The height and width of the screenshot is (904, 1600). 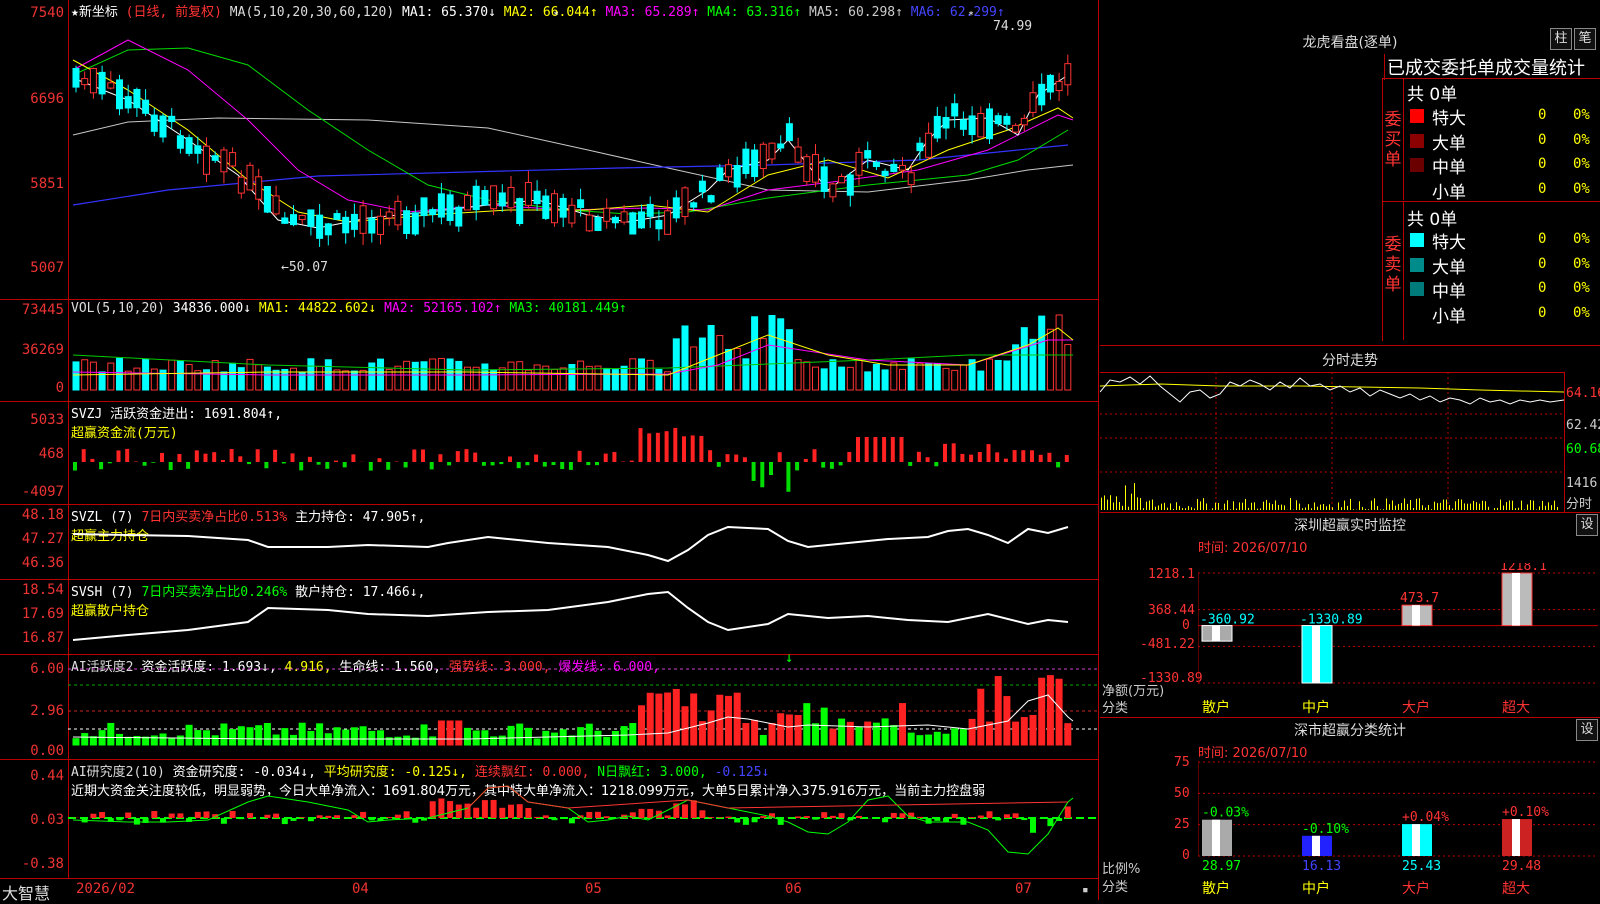 What do you see at coordinates (1561, 39) in the screenshot?
I see `bar-mode-button: 柱` at bounding box center [1561, 39].